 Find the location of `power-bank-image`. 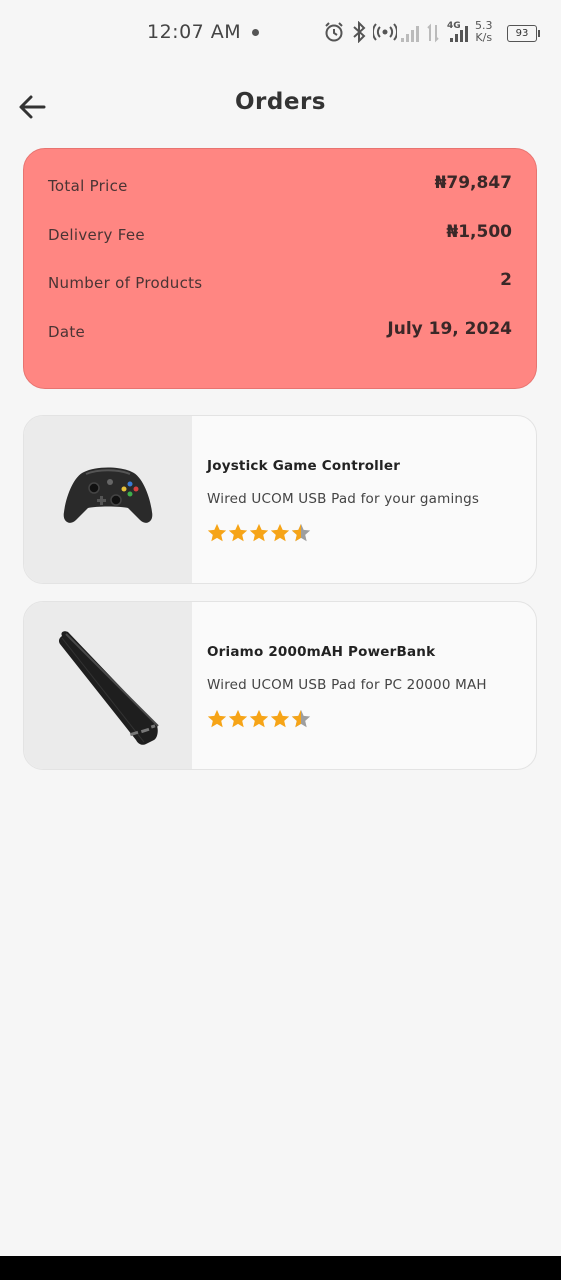

power-bank-image is located at coordinates (108, 688).